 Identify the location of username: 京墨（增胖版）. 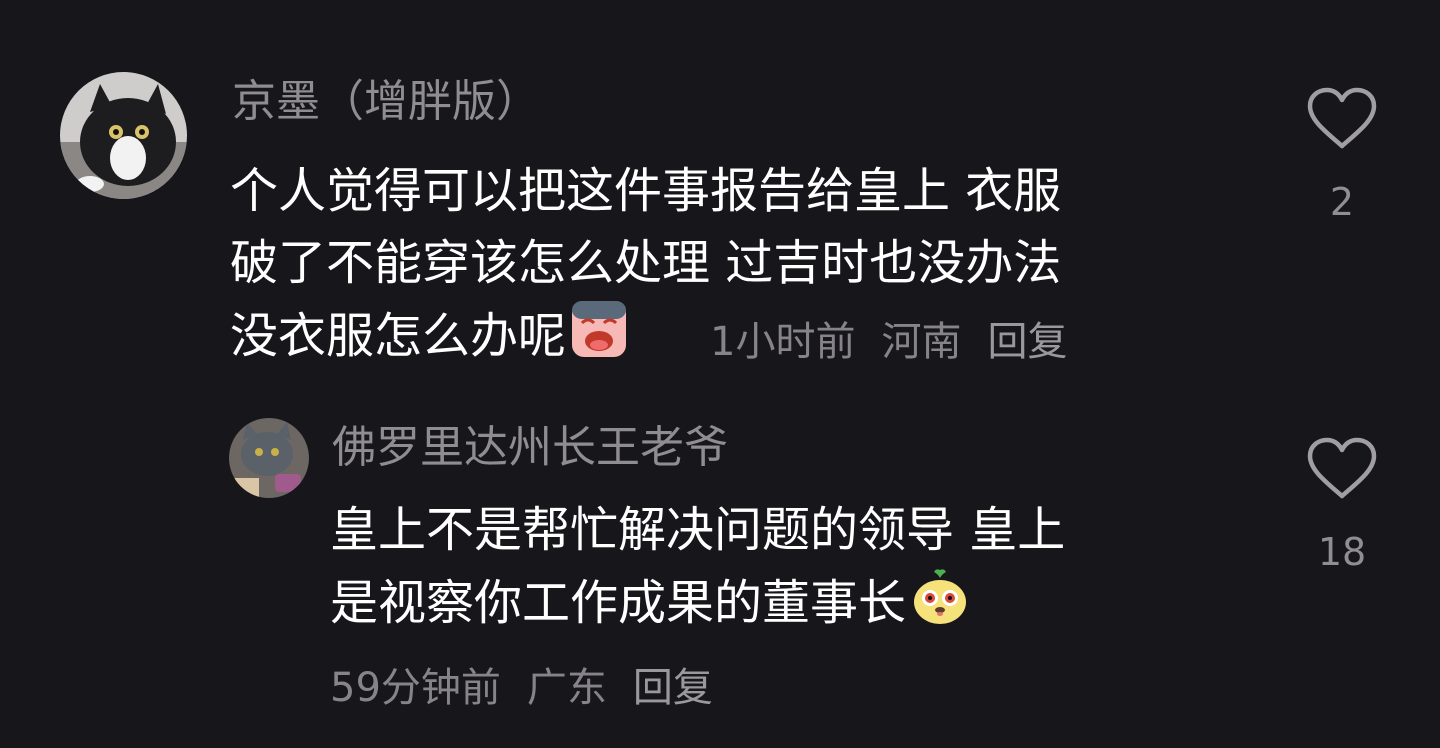
(386, 102).